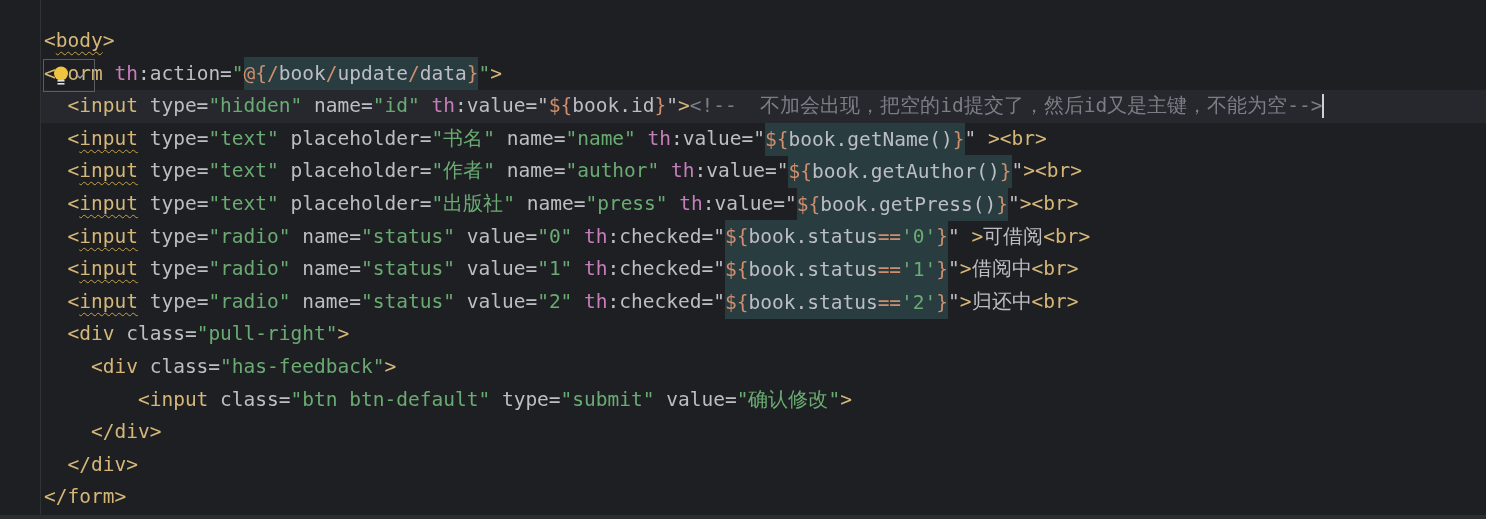 The width and height of the screenshot is (1486, 519). Describe the element at coordinates (763, 74) in the screenshot. I see `code-line: < orm th:action="@{/book/update/data}">` at that location.